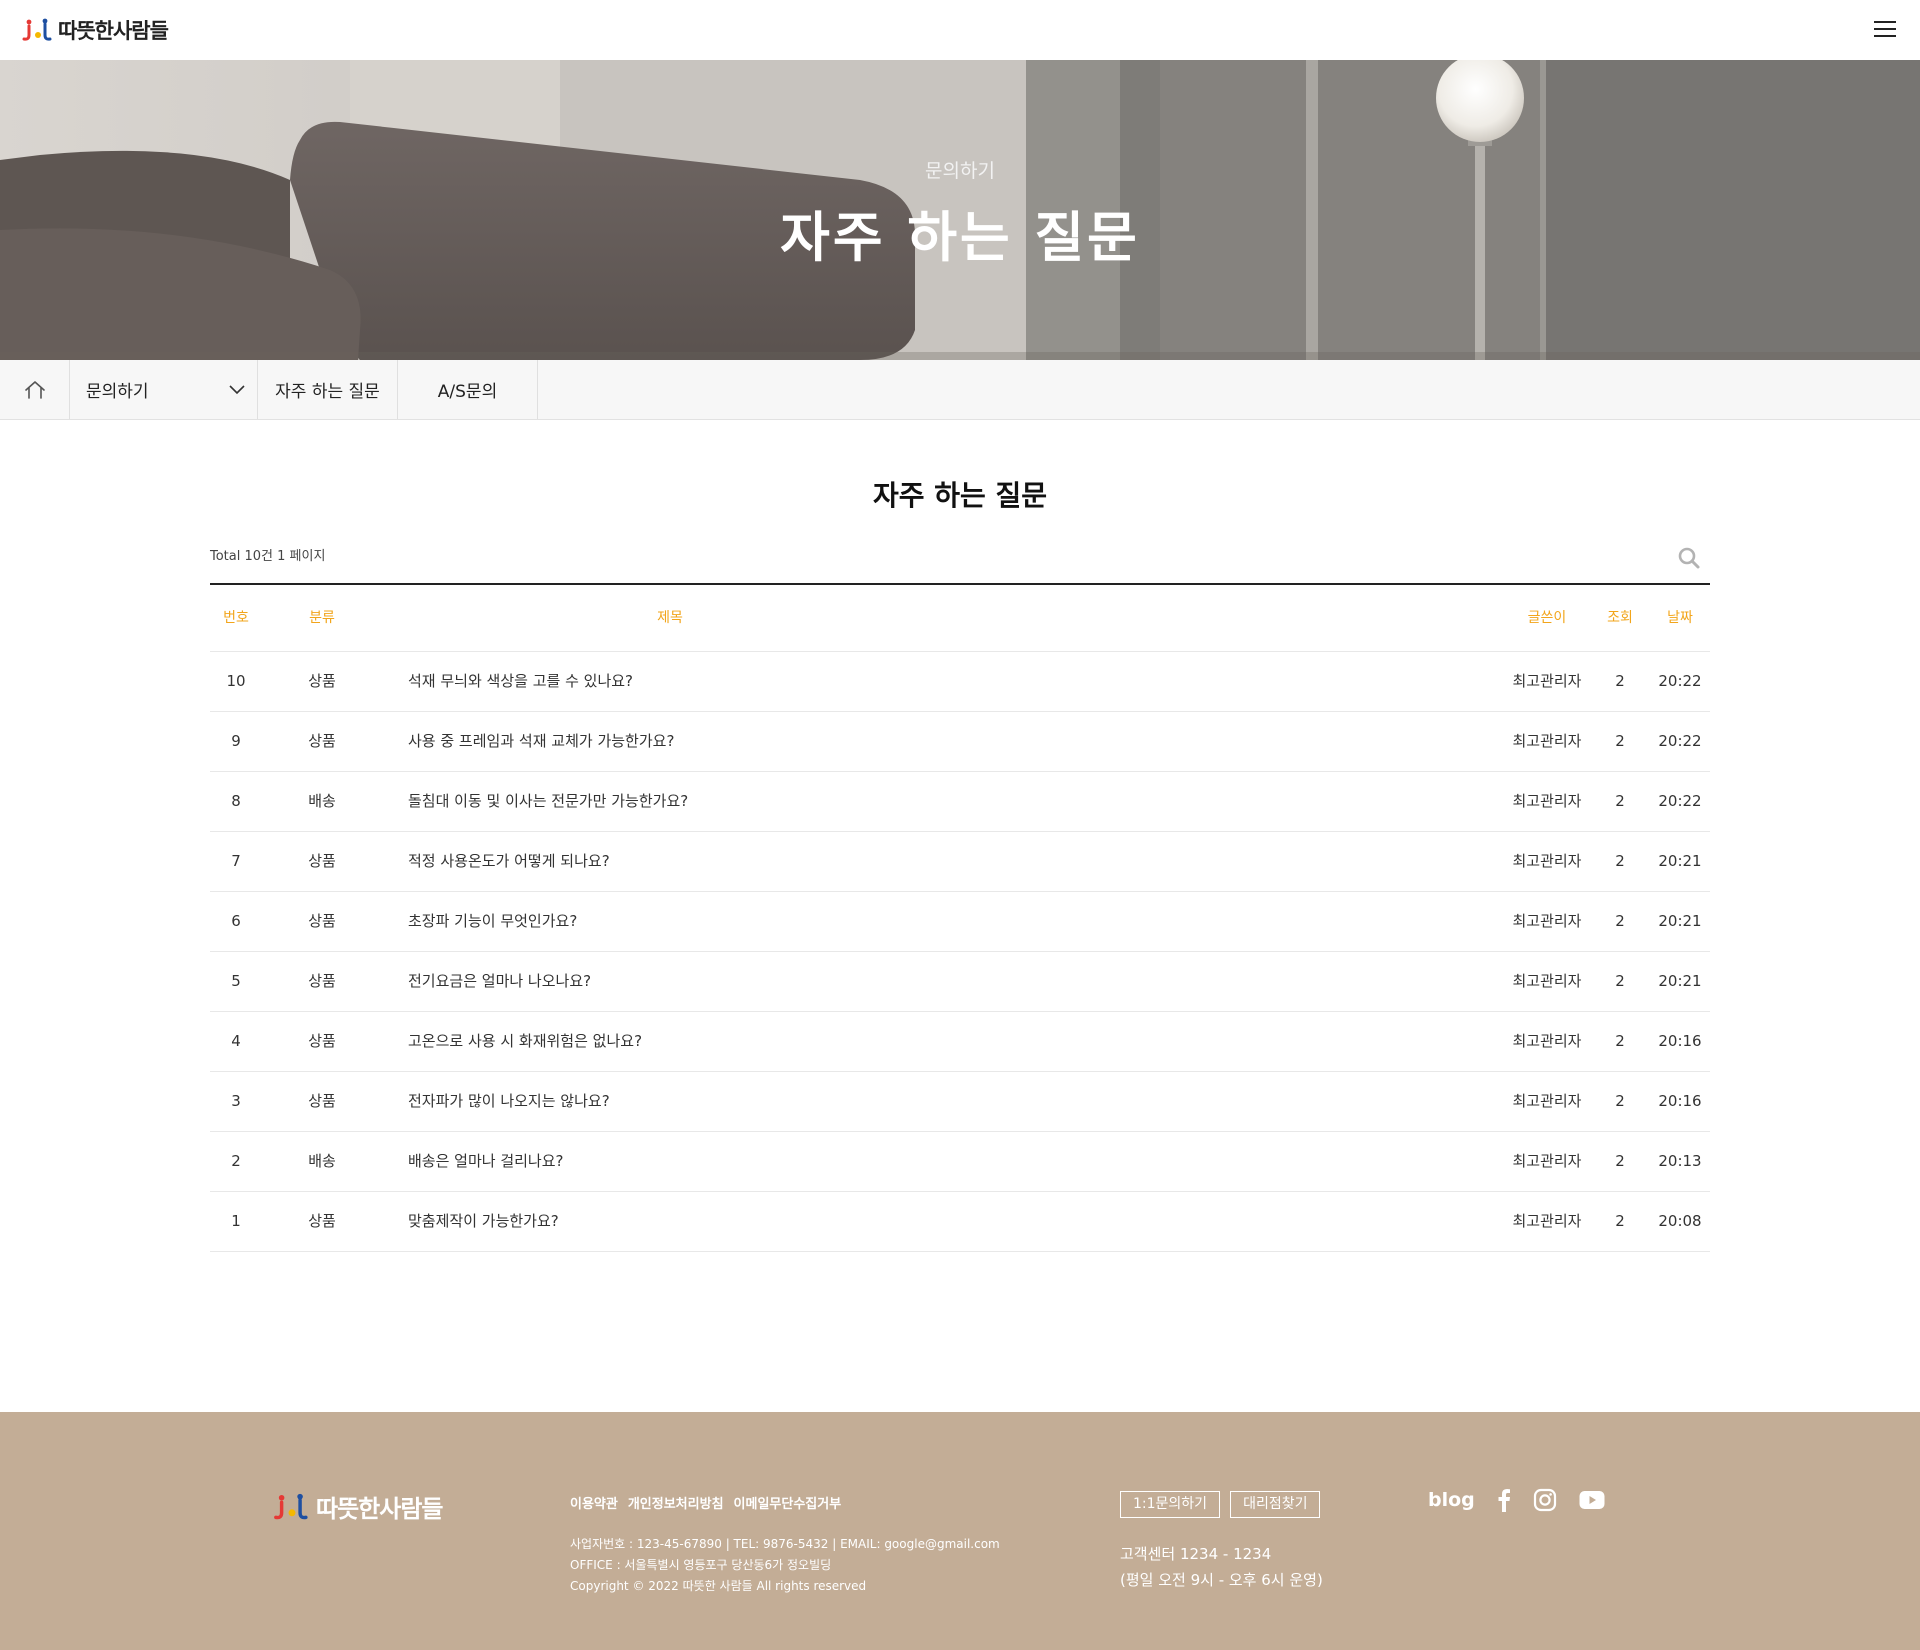 The width and height of the screenshot is (1920, 1650). I want to click on footer-logo: 따뜻한사람들, so click(356, 1506).